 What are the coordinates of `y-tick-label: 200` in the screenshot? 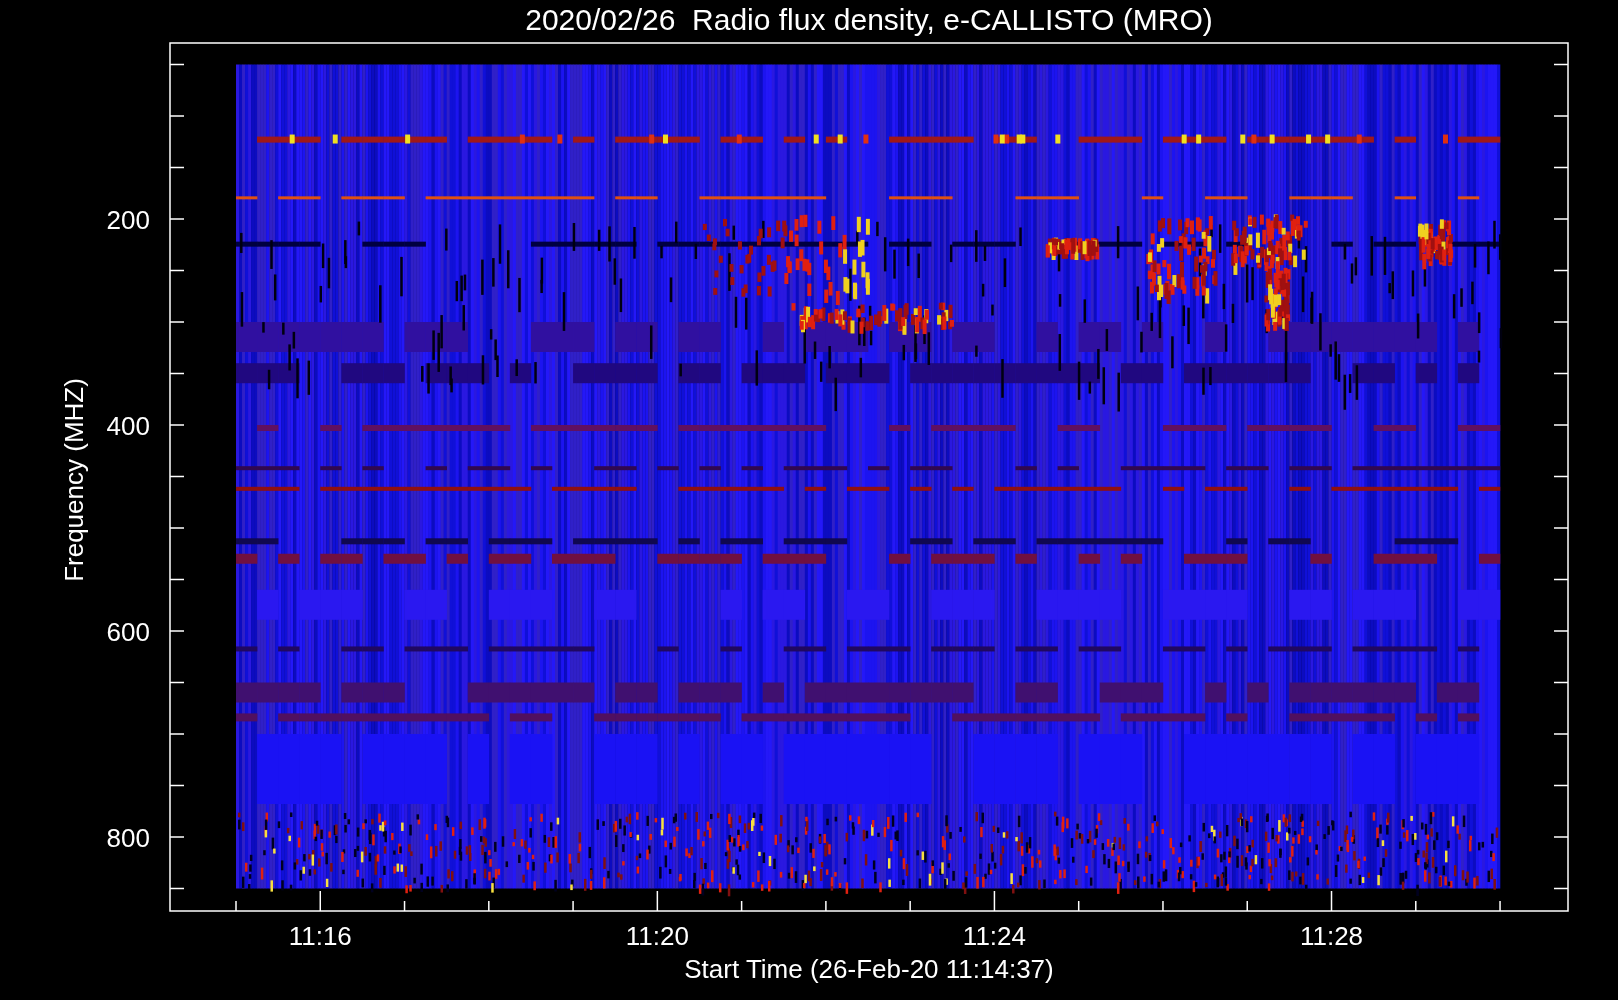 It's located at (128, 220).